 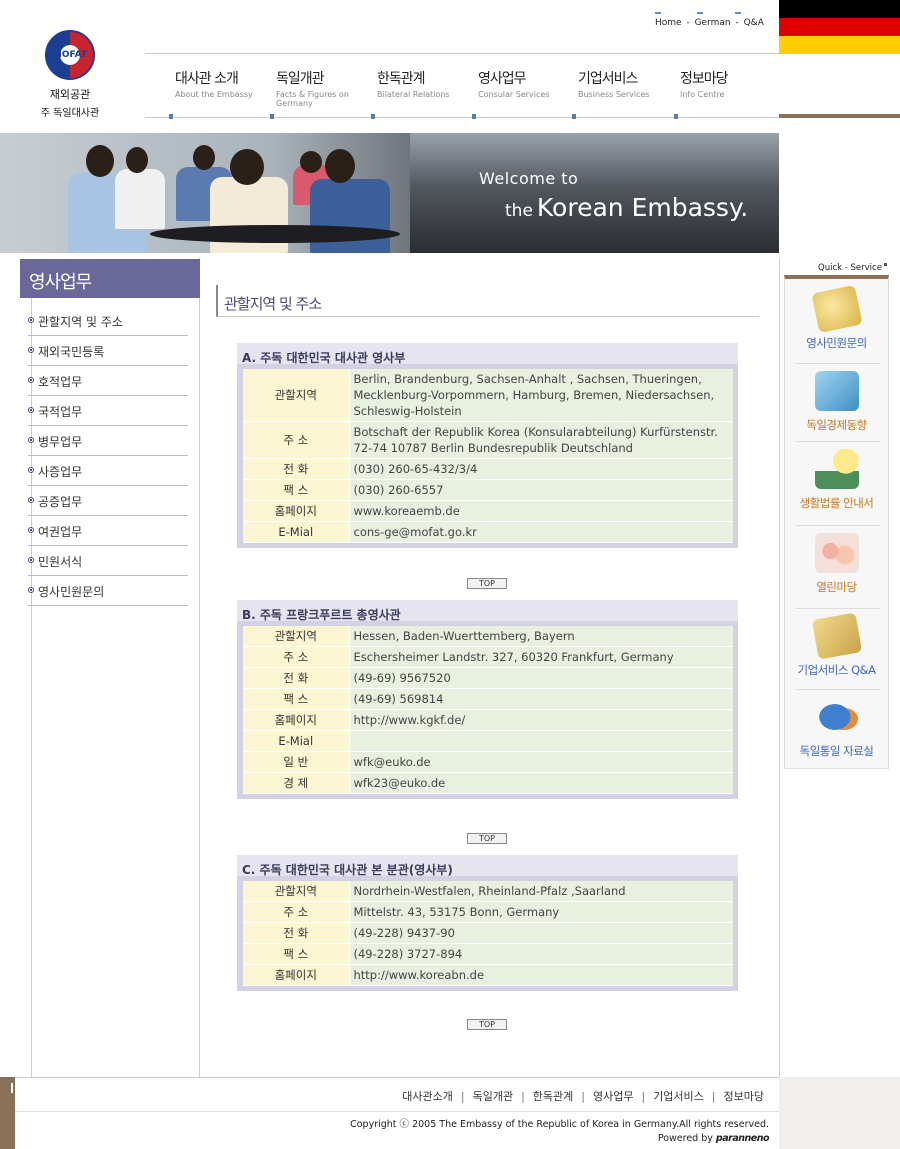 What do you see at coordinates (60, 442) in the screenshot?
I see `sidebar-item-label: 병무업무` at bounding box center [60, 442].